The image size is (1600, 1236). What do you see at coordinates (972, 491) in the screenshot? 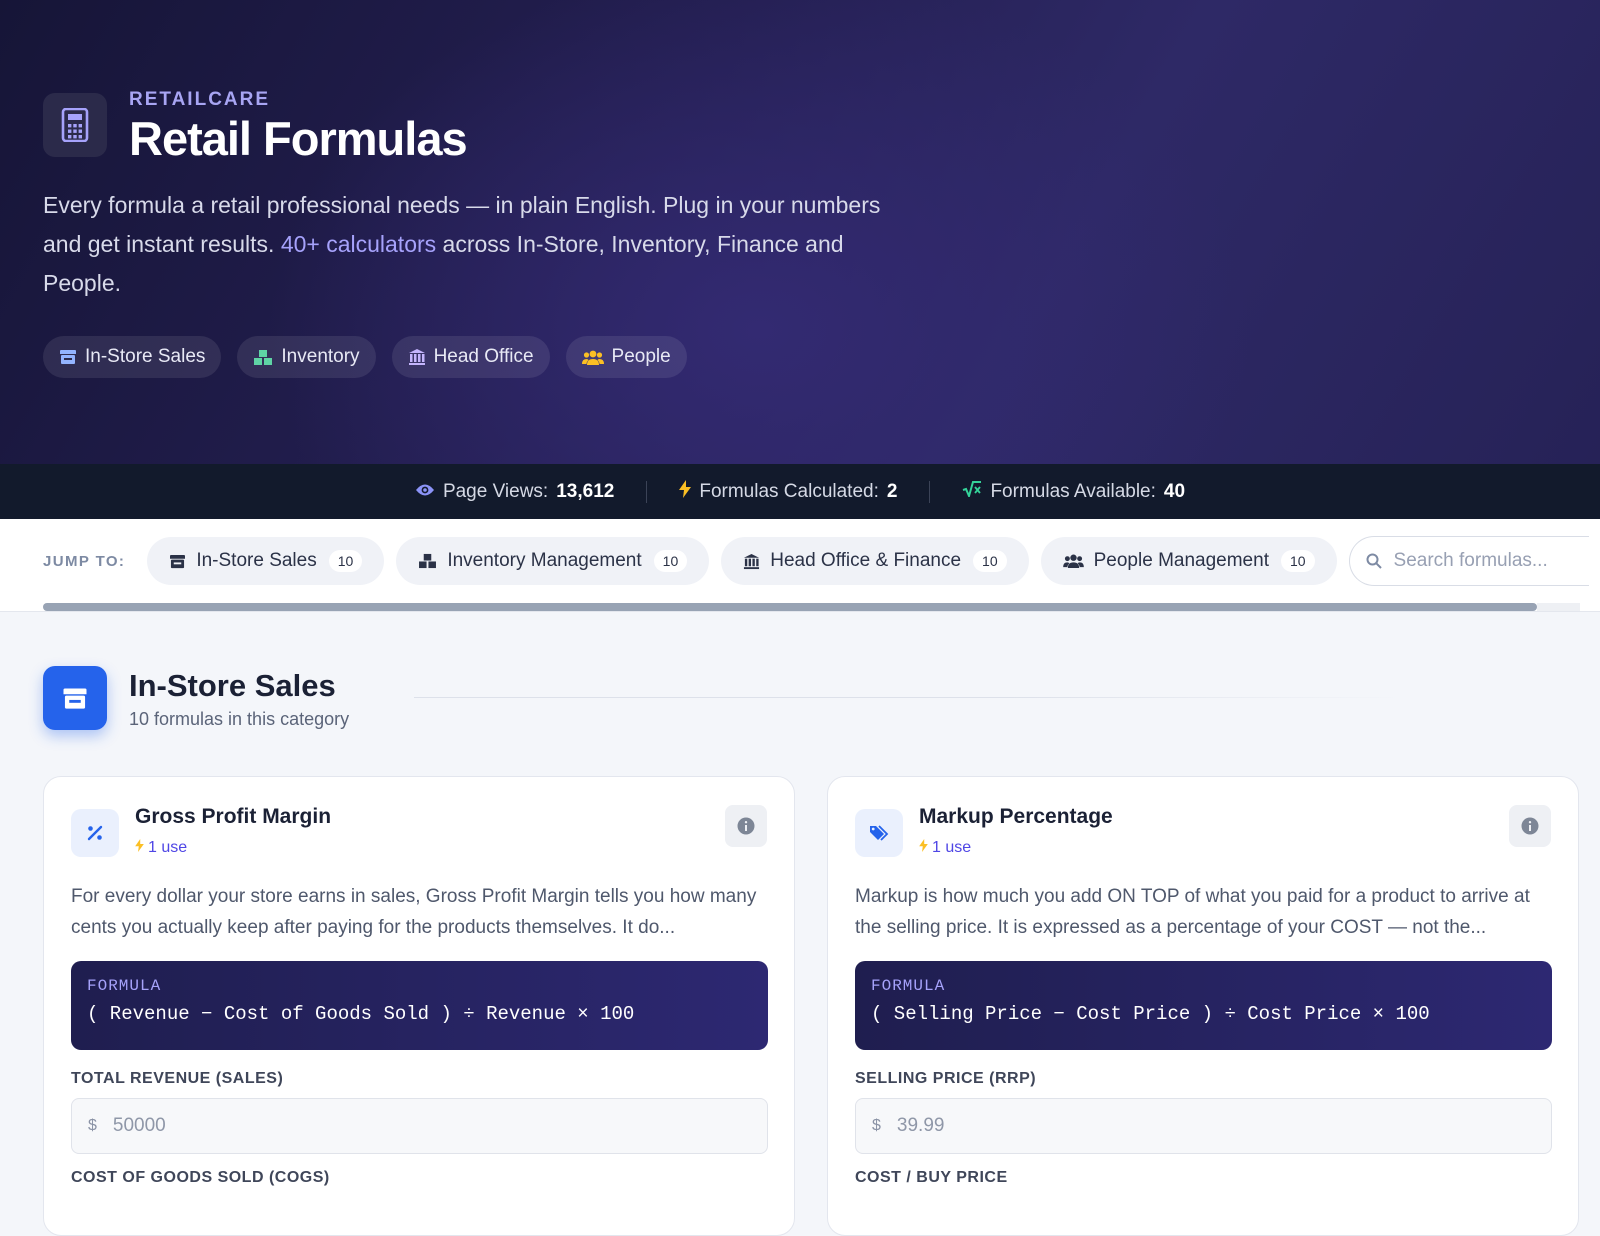
I see `square-root-icon` at bounding box center [972, 491].